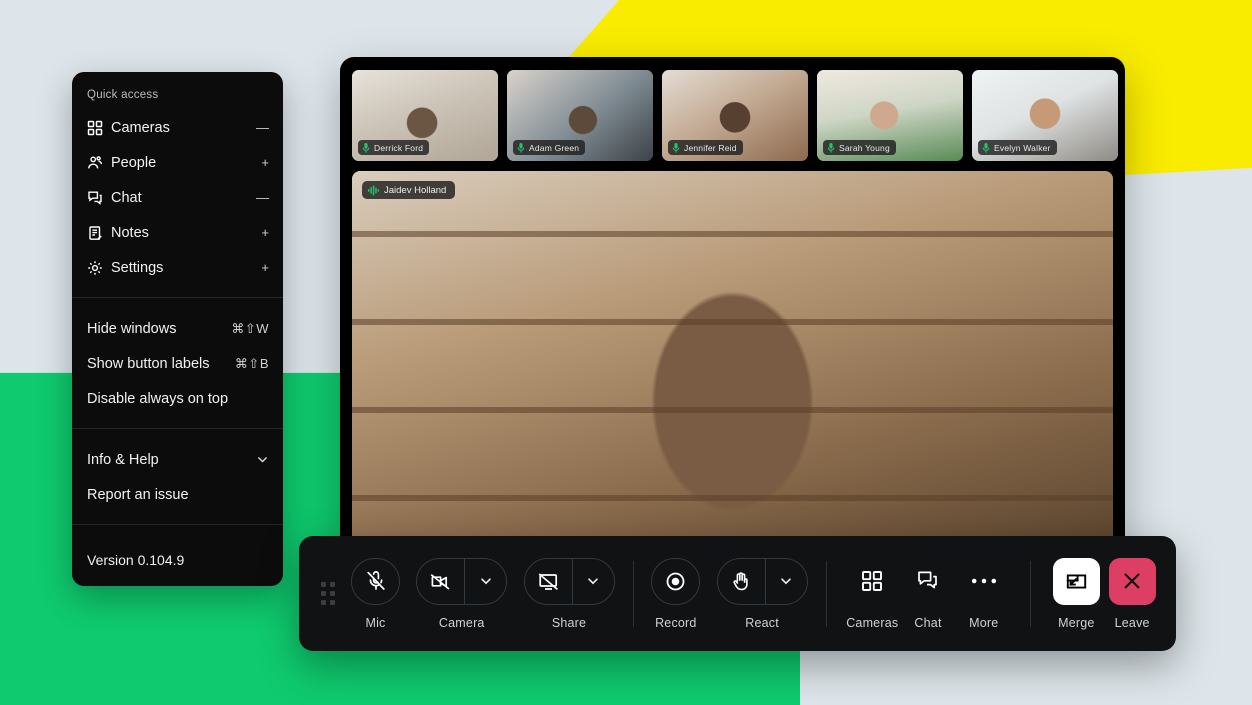 The width and height of the screenshot is (1252, 705). I want to click on settings-icon, so click(99, 268).